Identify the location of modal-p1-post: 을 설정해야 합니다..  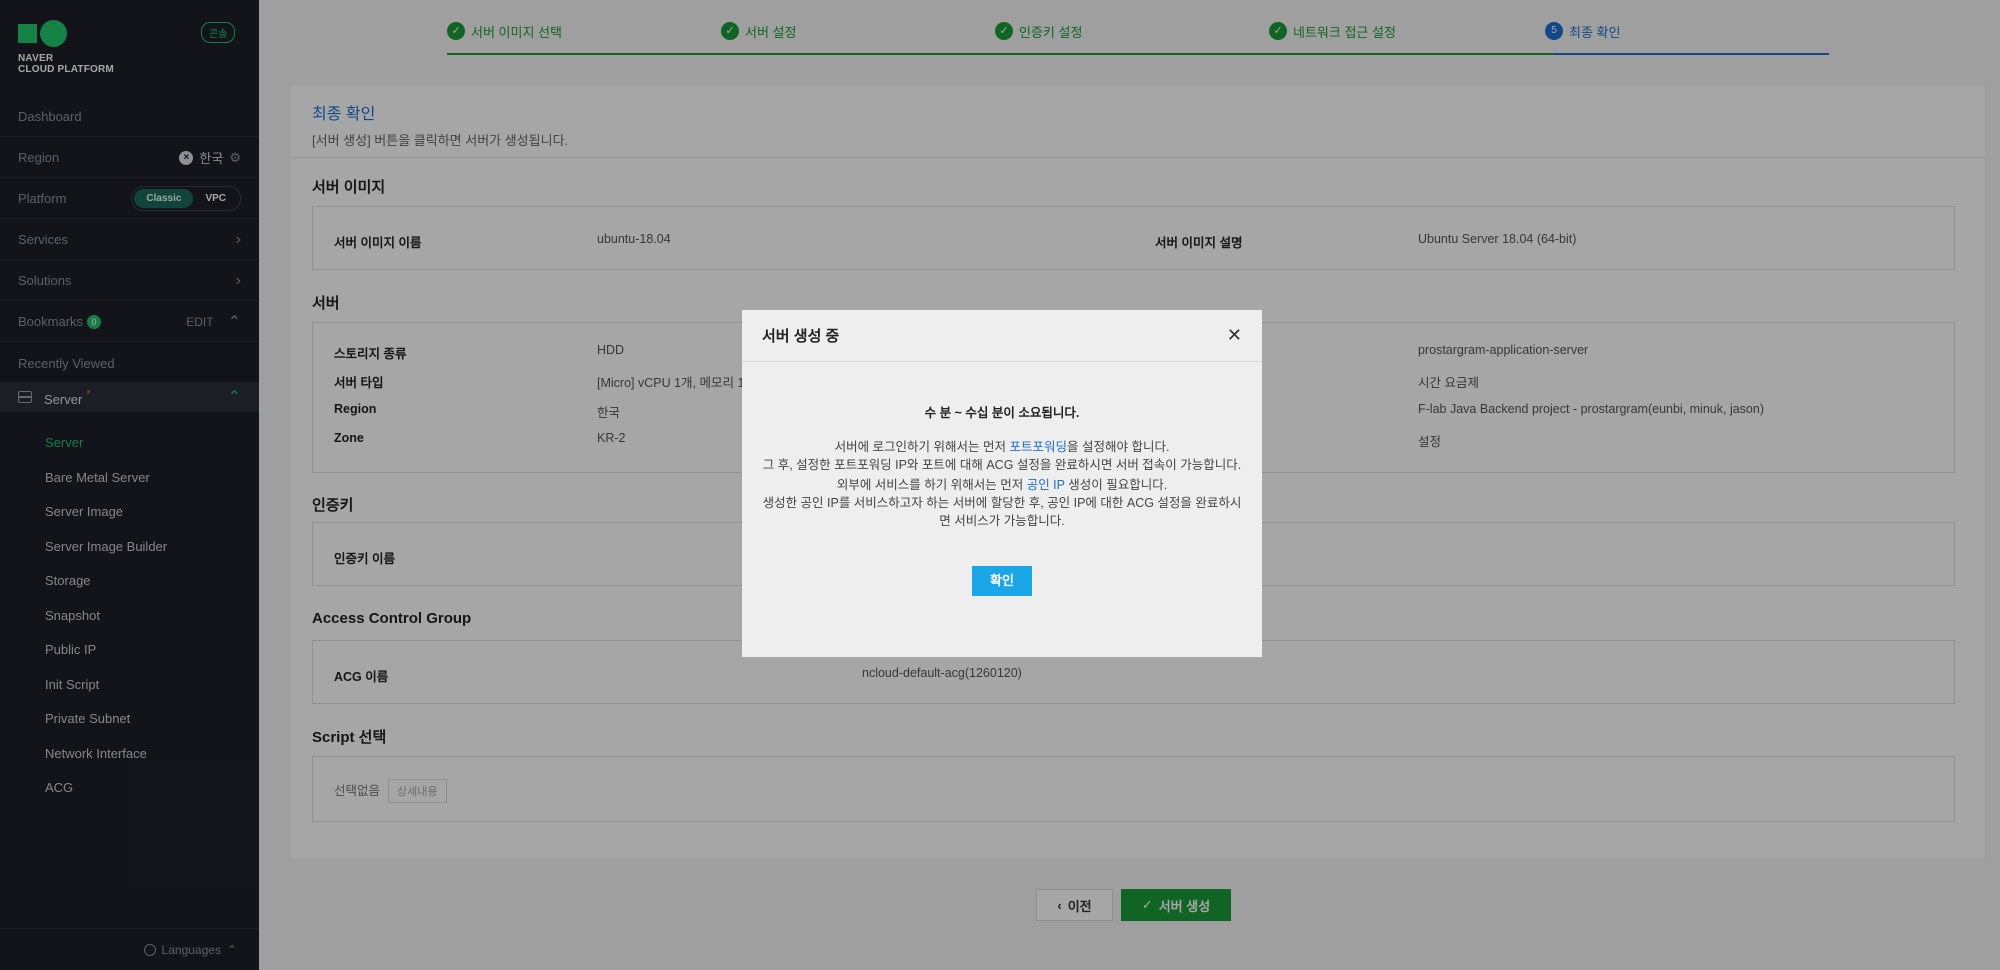
(1118, 447).